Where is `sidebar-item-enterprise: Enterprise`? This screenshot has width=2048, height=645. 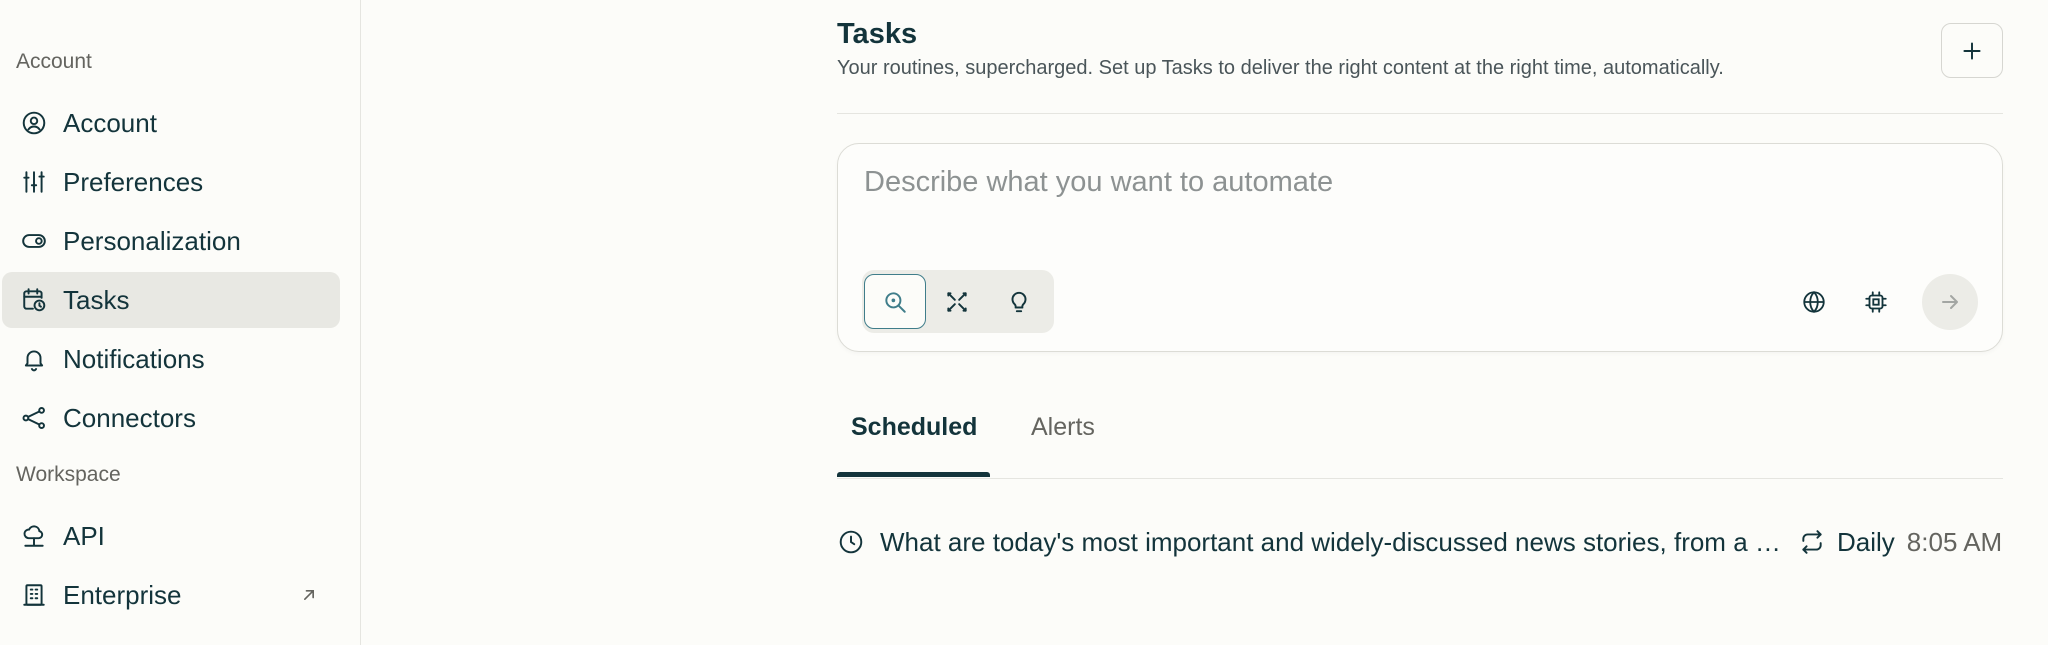 sidebar-item-enterprise: Enterprise is located at coordinates (171, 595).